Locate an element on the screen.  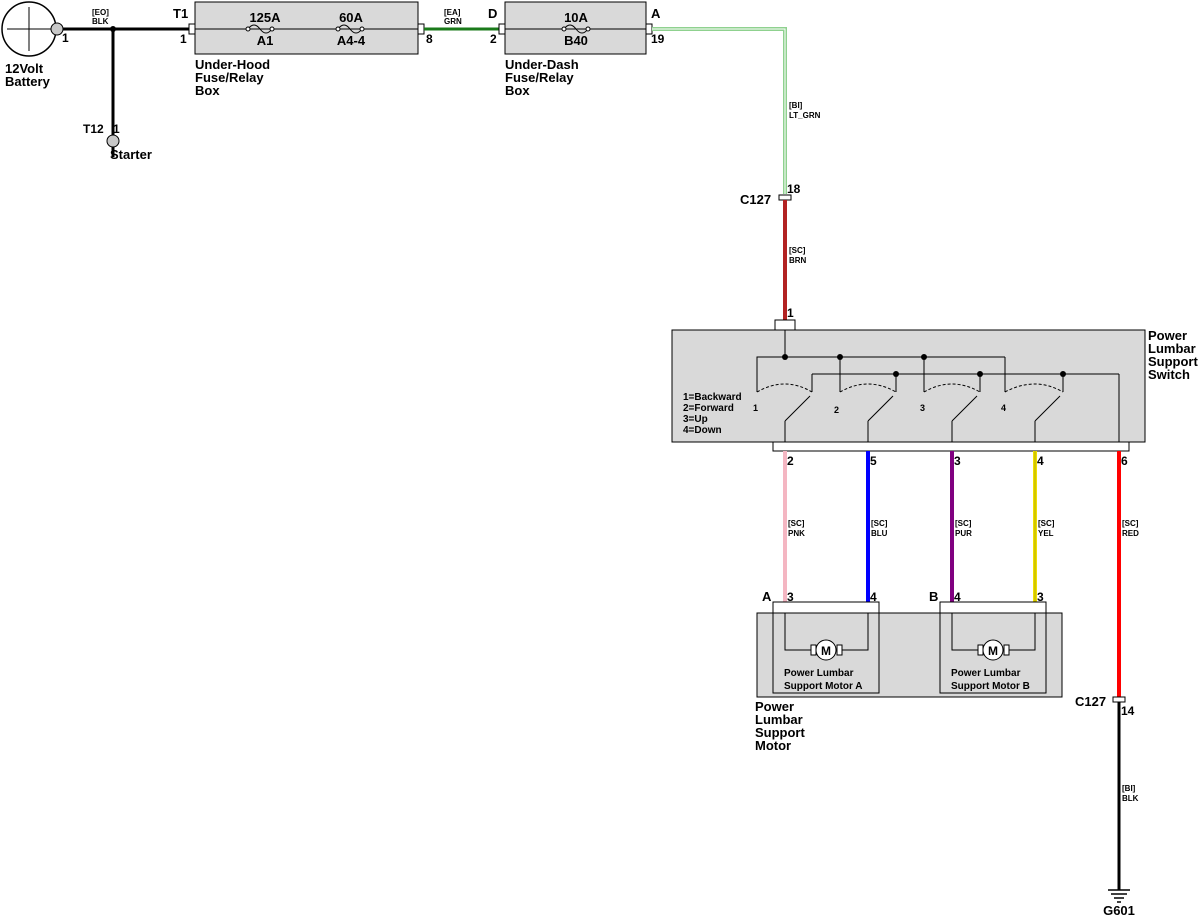
switch-pos1: 1 is located at coordinates (755, 408).